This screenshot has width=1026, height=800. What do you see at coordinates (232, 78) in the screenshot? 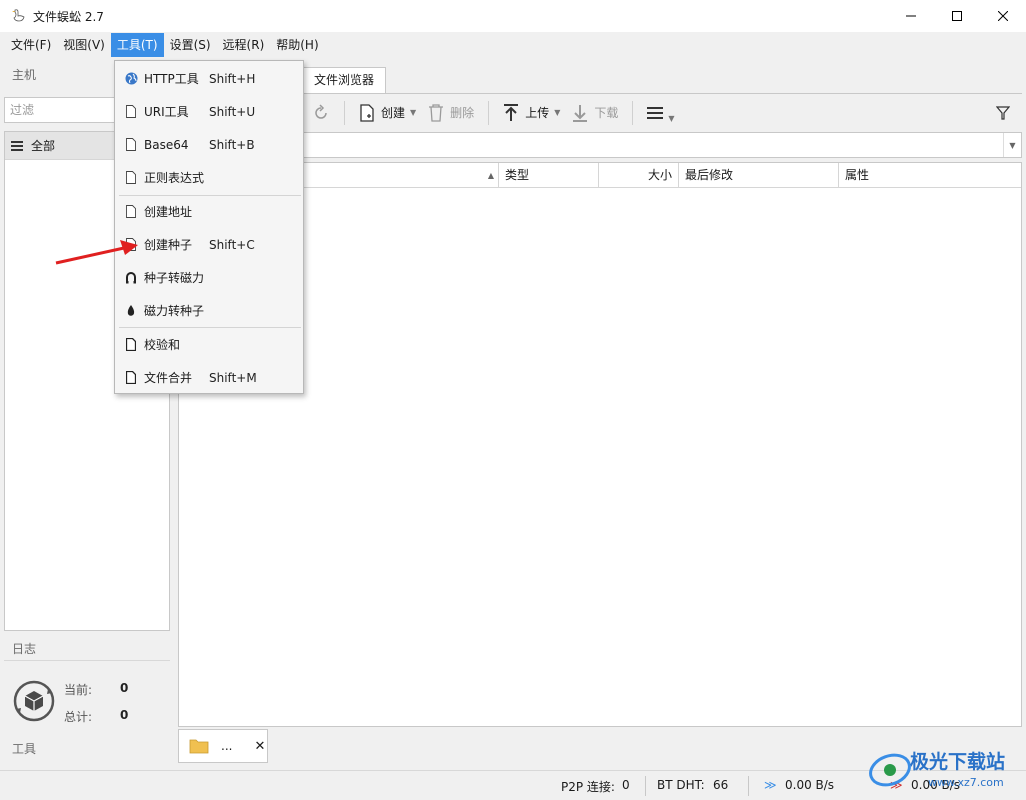
I see `menu-item-shortcut: Shift+H` at bounding box center [232, 78].